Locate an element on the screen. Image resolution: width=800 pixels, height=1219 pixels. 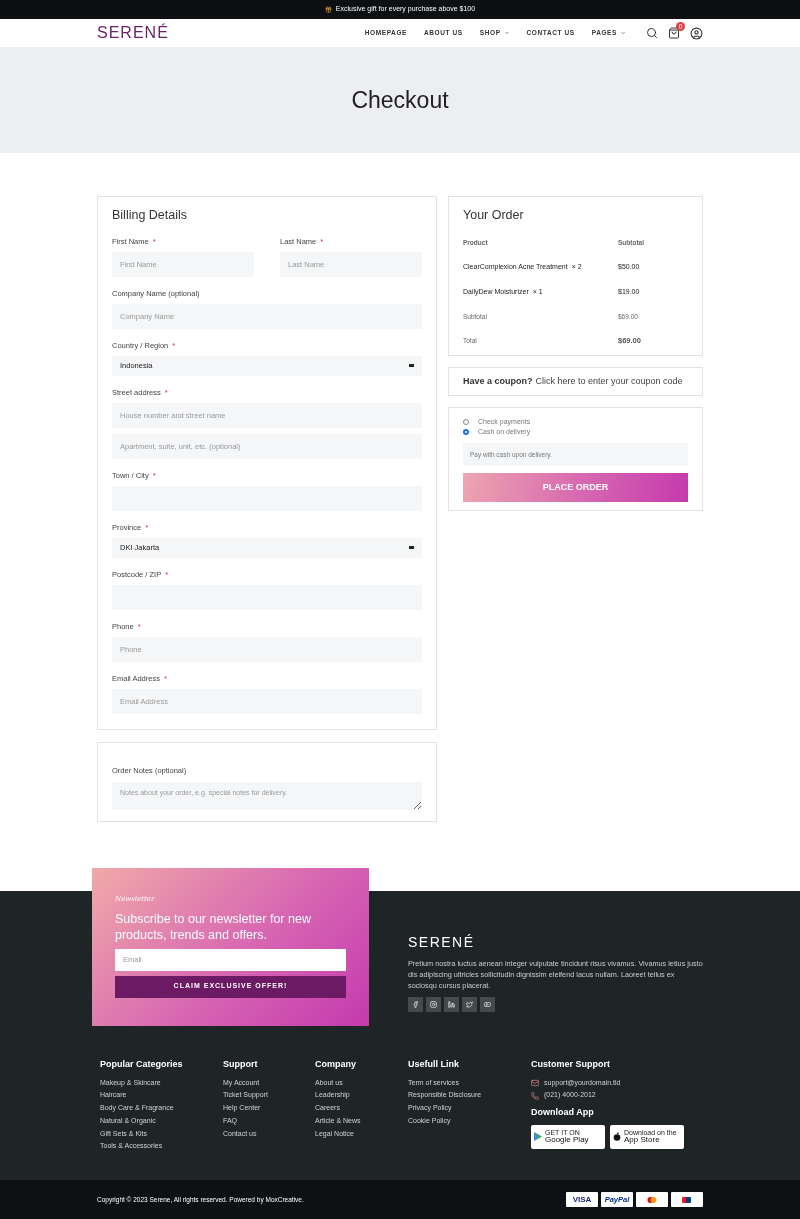
phone-icon is located at coordinates (535, 1095).